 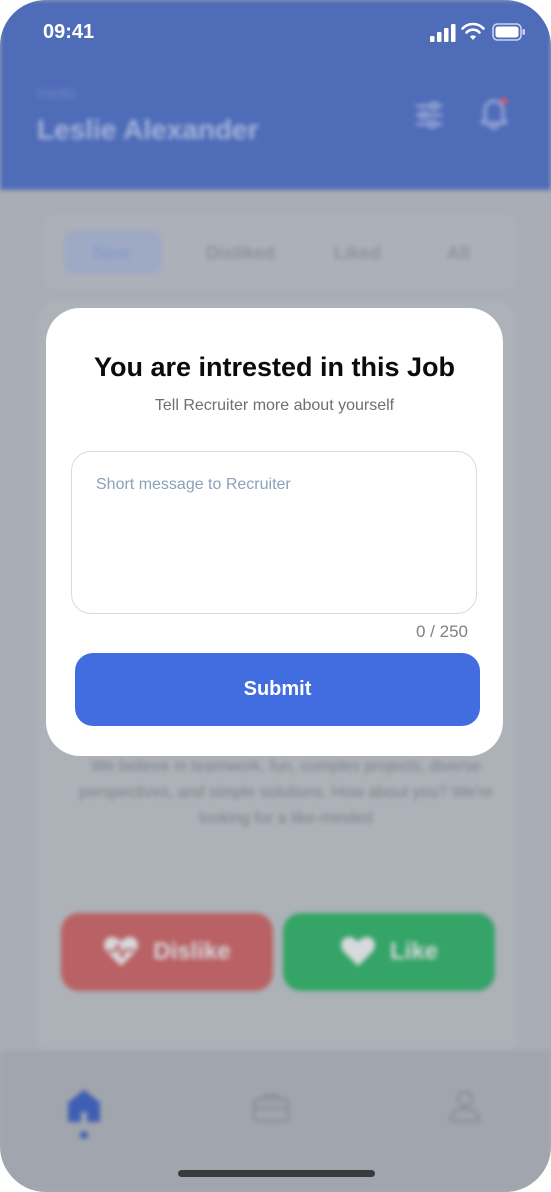 What do you see at coordinates (429, 115) in the screenshot?
I see `filter-icon` at bounding box center [429, 115].